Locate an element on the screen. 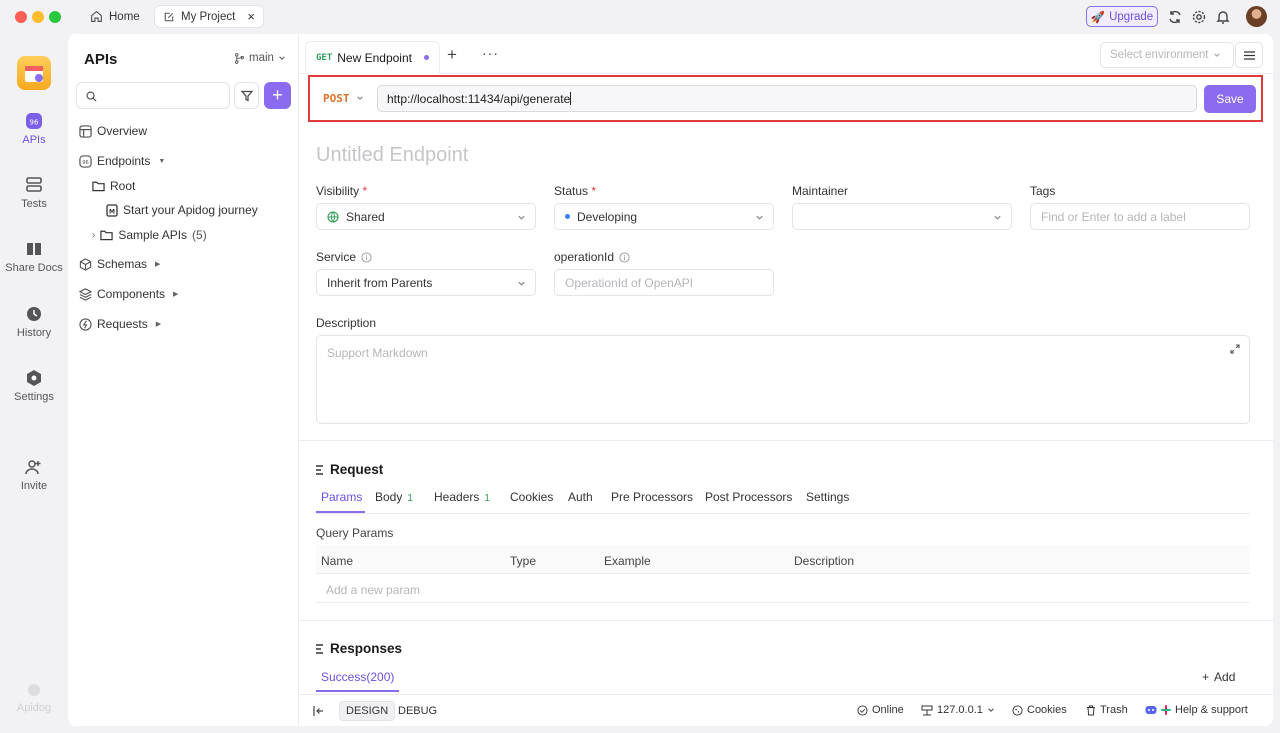 Image resolution: width=1280 pixels, height=733 pixels. add-param-input: Add a new param is located at coordinates (373, 590).